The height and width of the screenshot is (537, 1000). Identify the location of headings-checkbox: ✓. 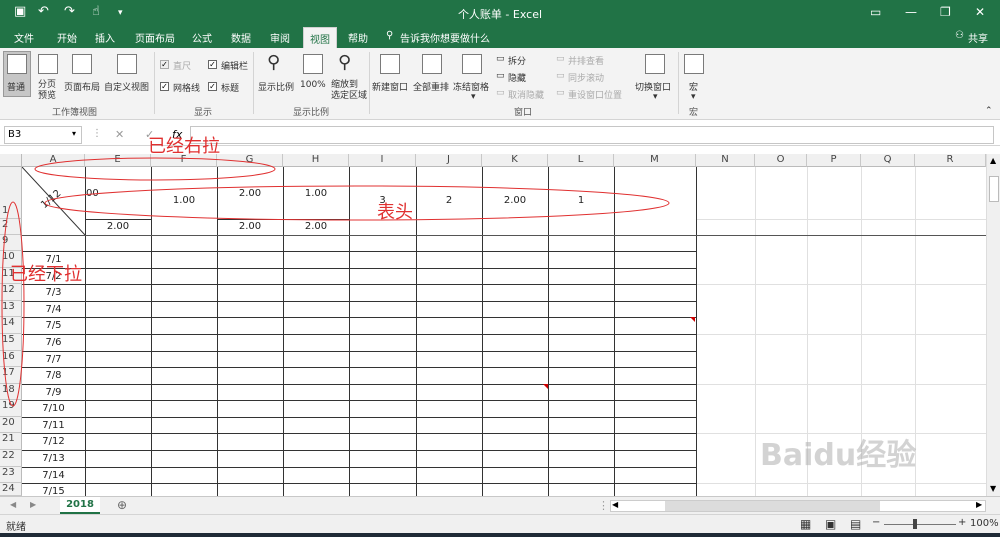
(212, 86).